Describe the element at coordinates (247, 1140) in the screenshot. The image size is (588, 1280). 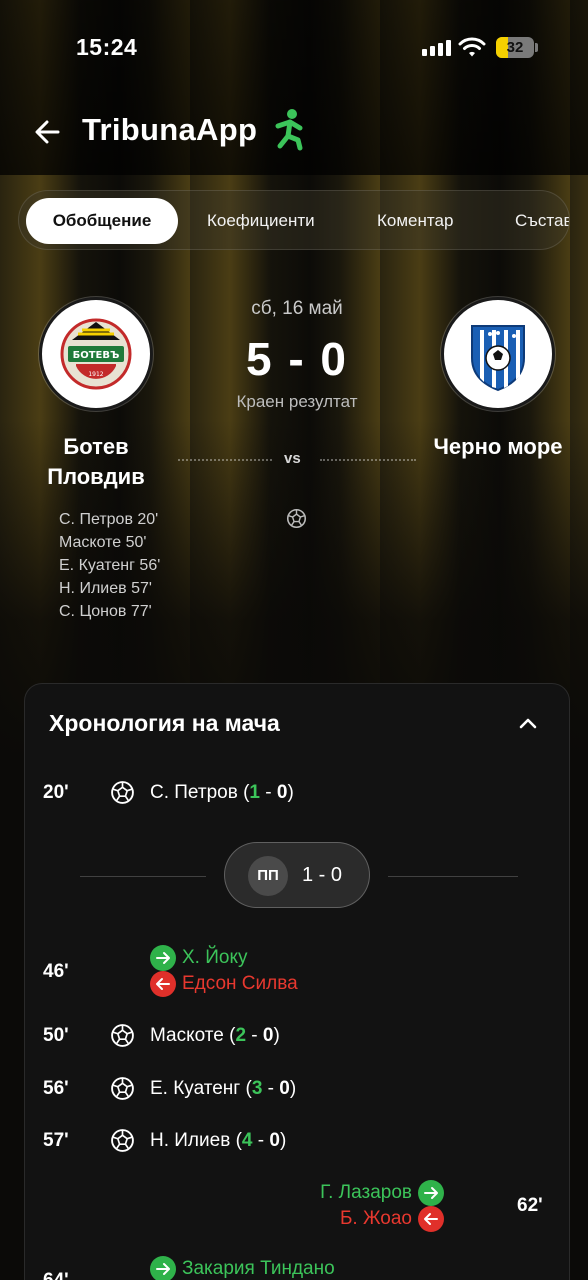
I see `goal-home-score: 4` at that location.